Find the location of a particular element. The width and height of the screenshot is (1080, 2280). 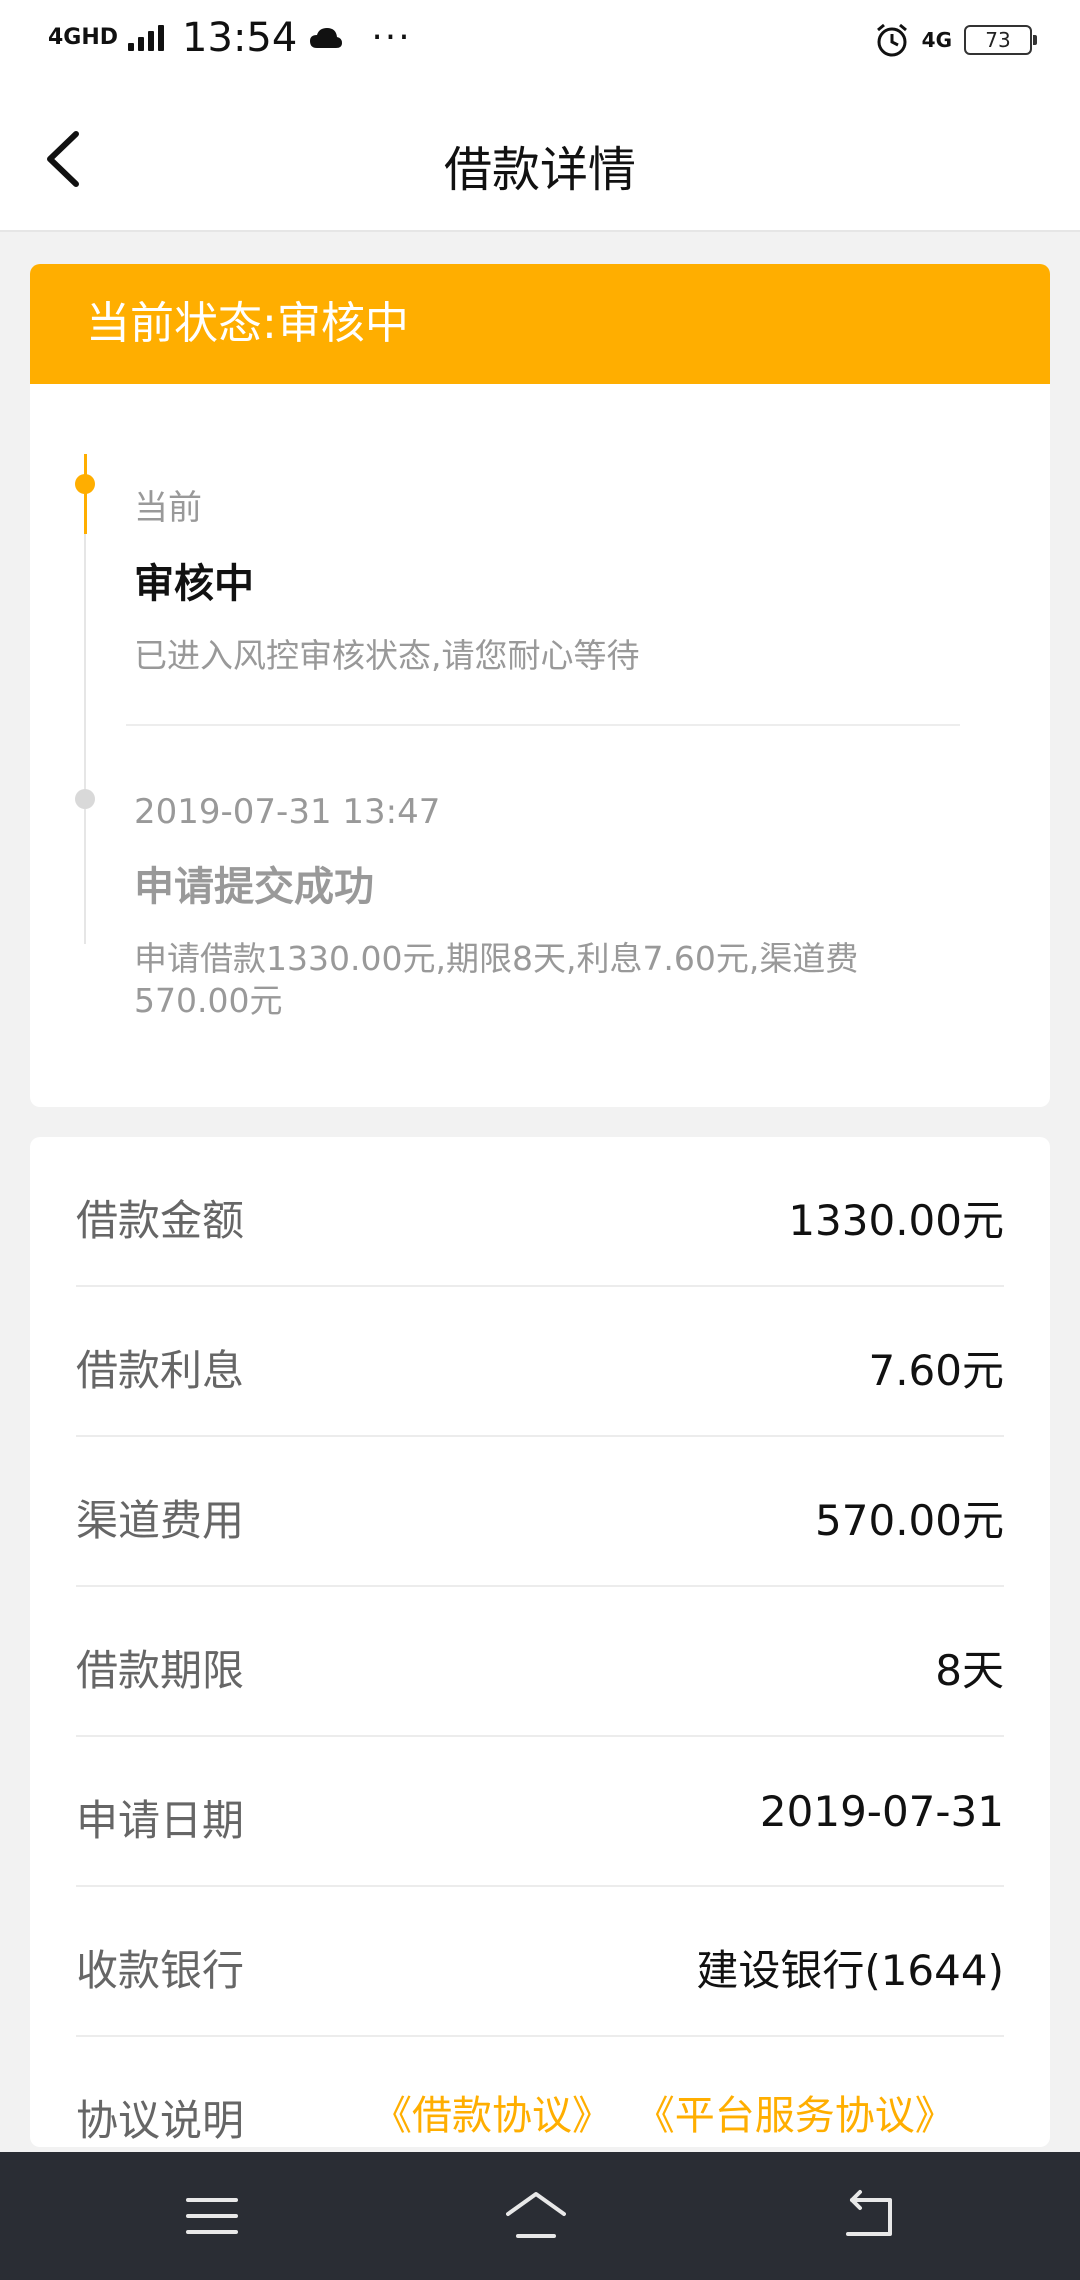

detail-row-agreements: 协议说明 《借款协议》 《平台服务协议》 is located at coordinates (540, 2092).